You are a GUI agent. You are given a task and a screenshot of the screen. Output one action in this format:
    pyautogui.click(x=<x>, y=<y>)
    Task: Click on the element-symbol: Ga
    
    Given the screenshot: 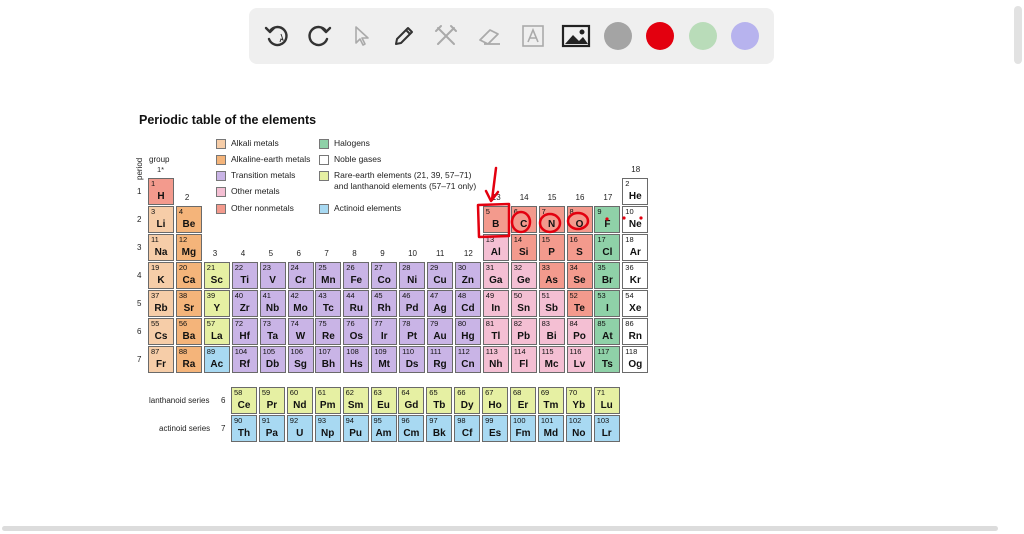 What is the action you would take?
    pyautogui.click(x=496, y=280)
    